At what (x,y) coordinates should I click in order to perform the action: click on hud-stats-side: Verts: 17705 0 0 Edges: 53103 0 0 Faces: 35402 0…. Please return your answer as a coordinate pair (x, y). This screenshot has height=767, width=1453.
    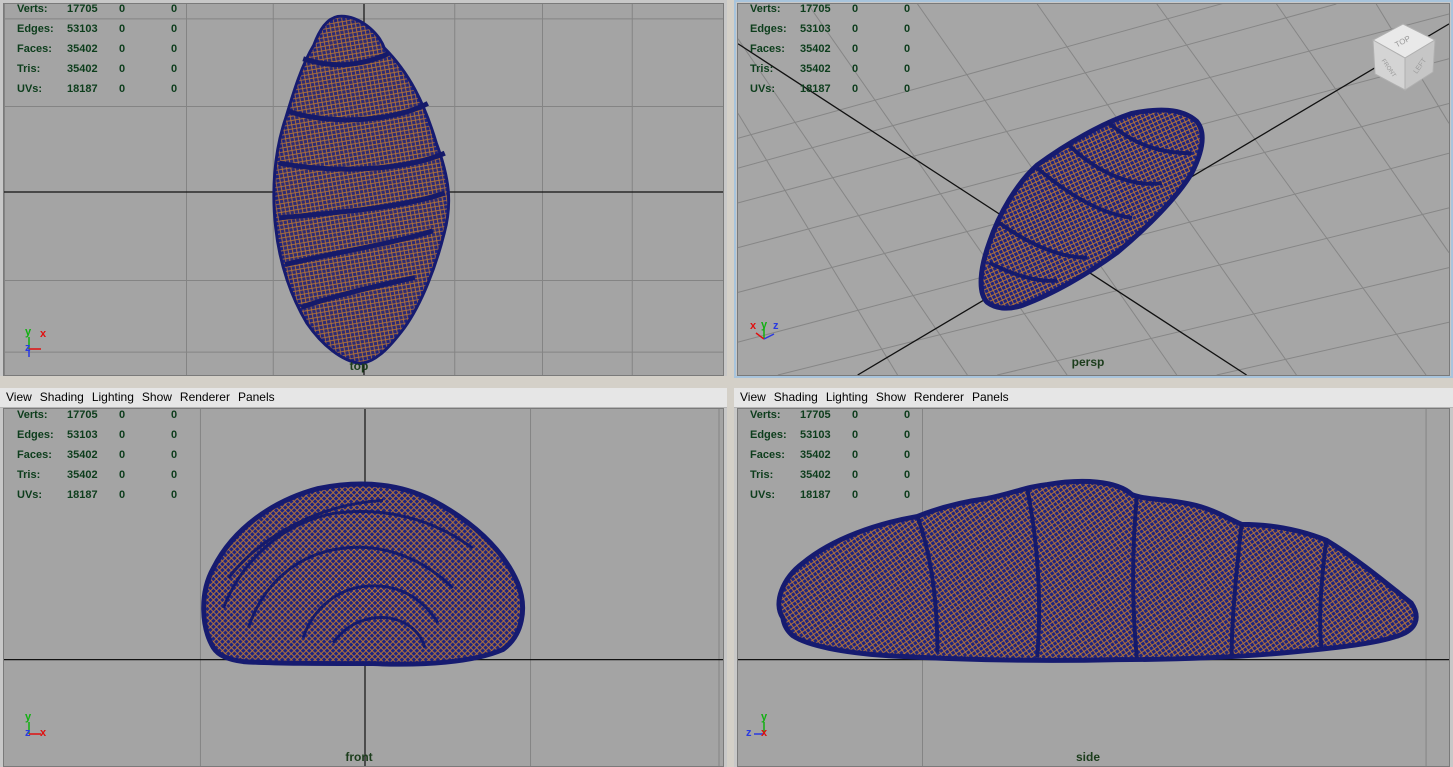
    Looking at the image, I should click on (842, 457).